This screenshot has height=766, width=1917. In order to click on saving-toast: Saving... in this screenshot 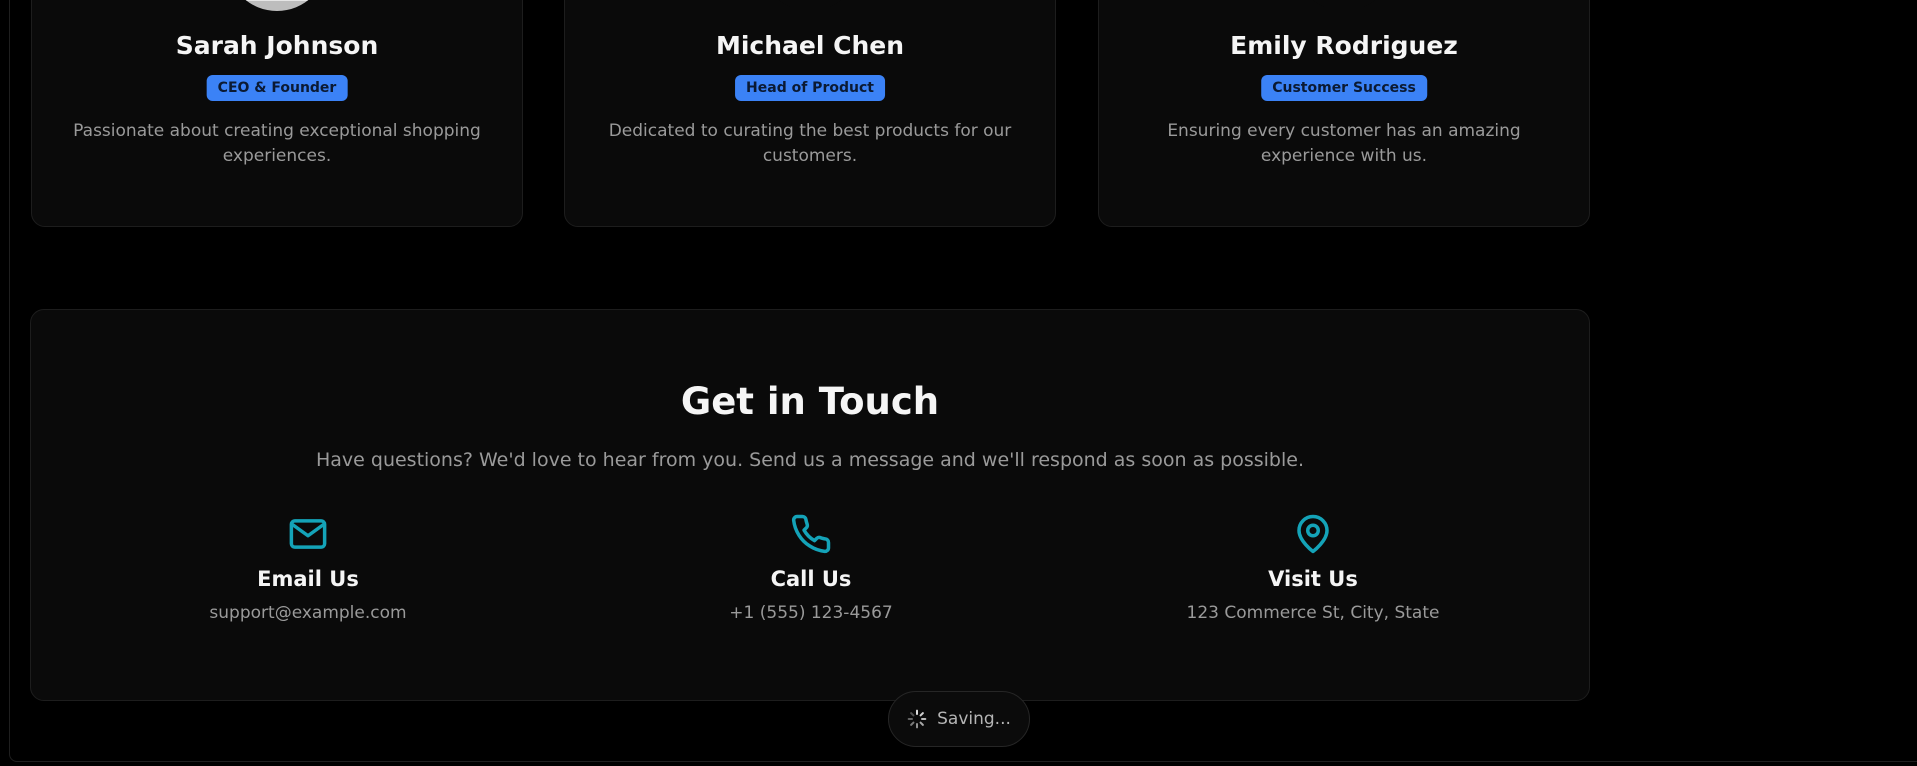, I will do `click(959, 719)`.